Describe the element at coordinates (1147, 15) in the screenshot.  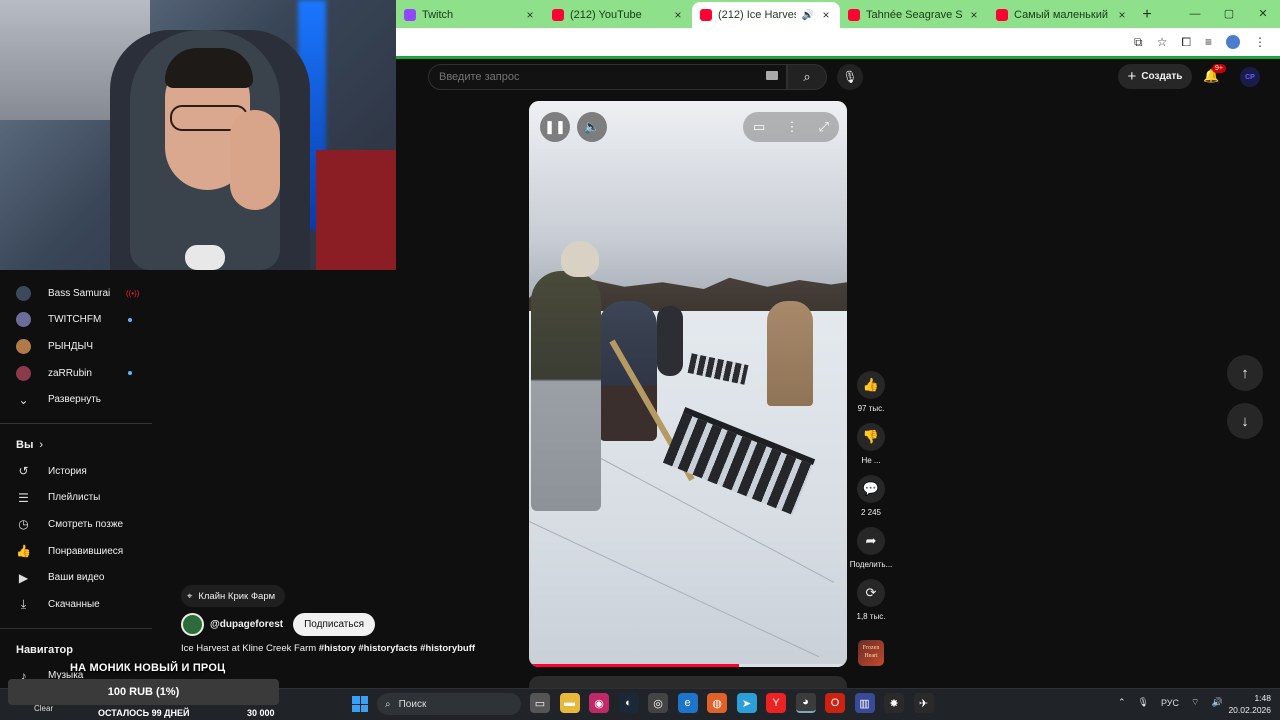
I see `new-tab-button: +` at that location.